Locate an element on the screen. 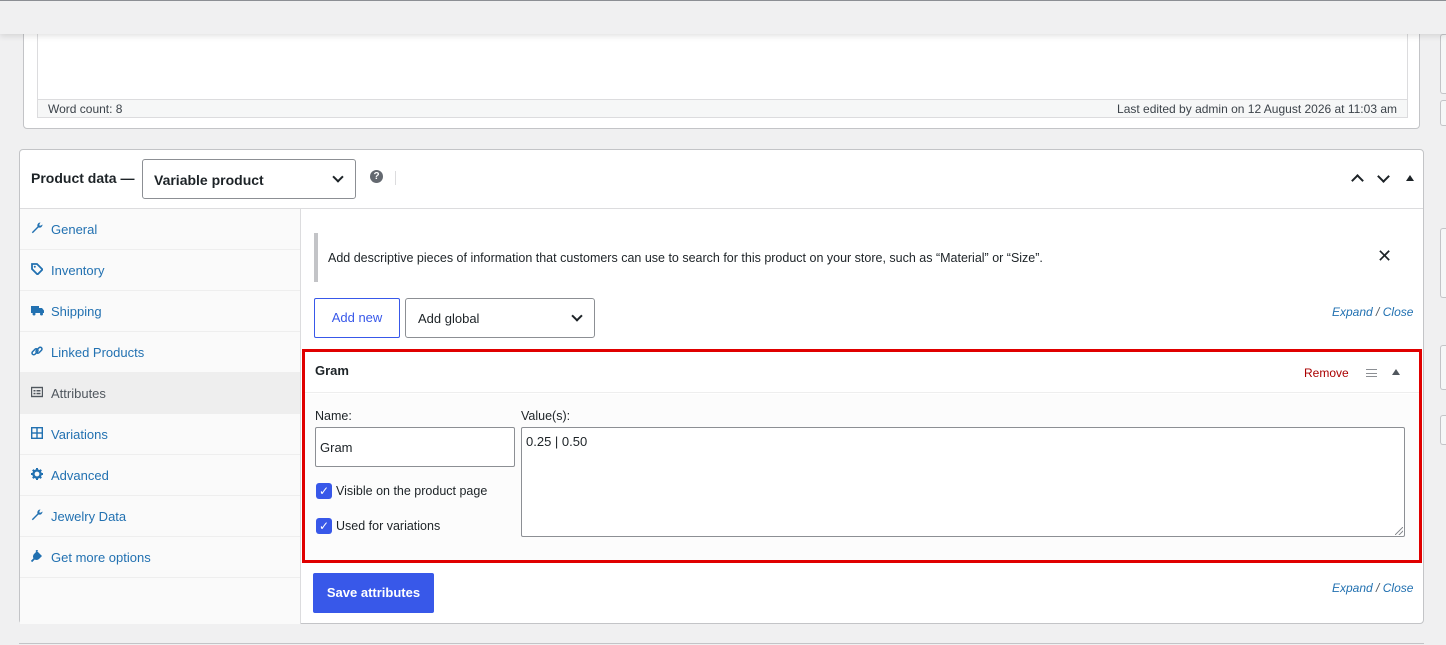  tab-label: Linked Products is located at coordinates (98, 352).